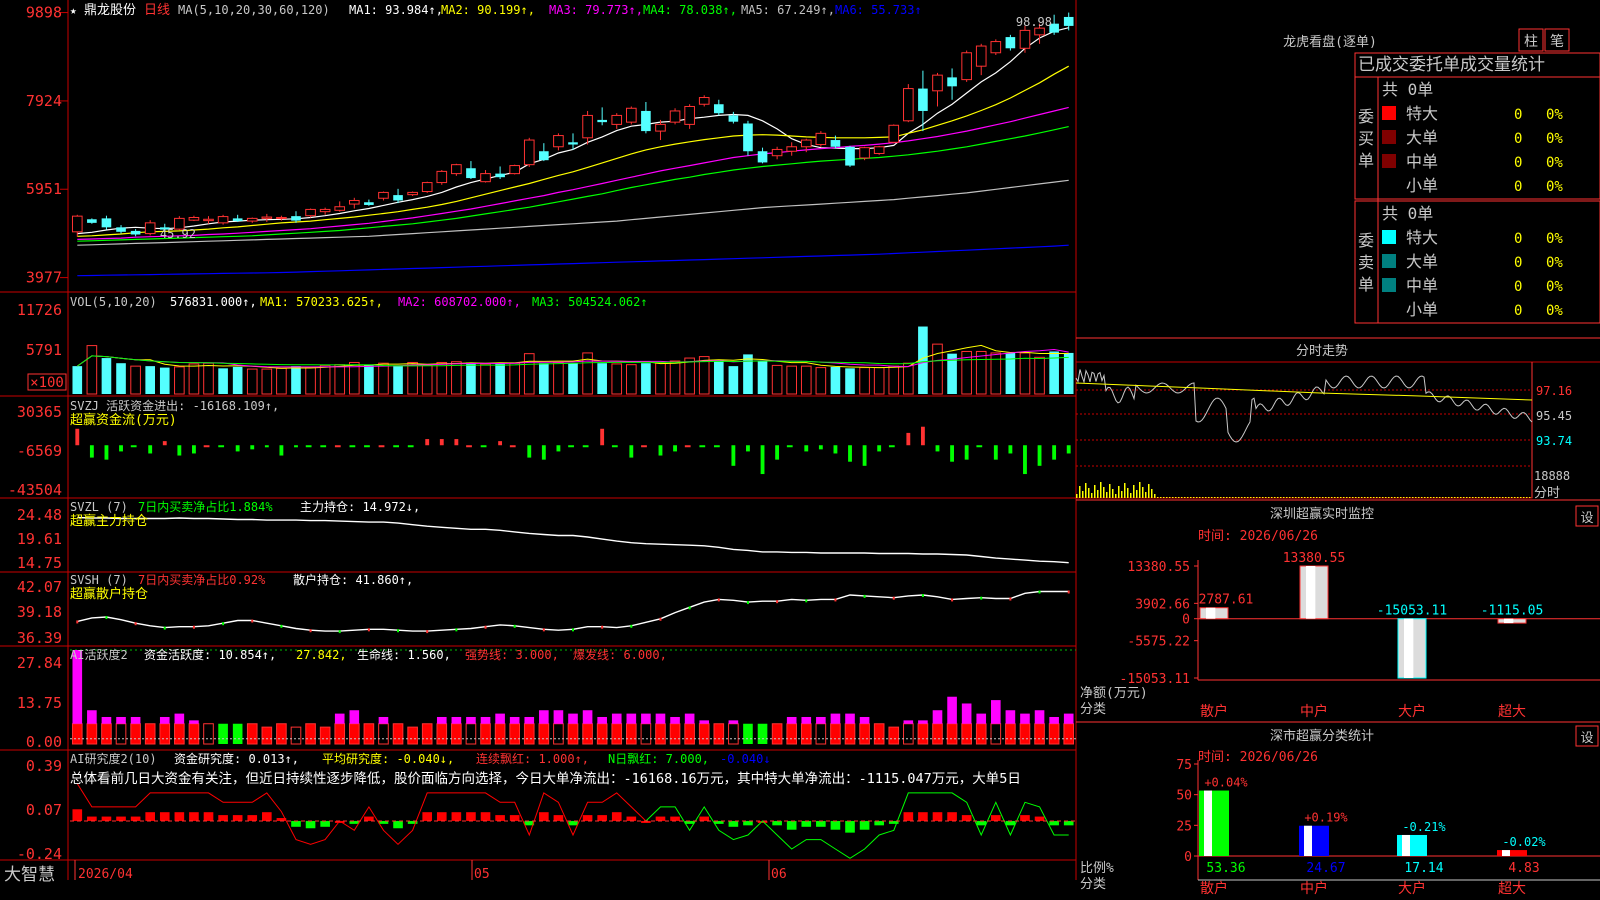 This screenshot has height=900, width=1600. I want to click on net-amount-bar-shine, so click(1509, 621).